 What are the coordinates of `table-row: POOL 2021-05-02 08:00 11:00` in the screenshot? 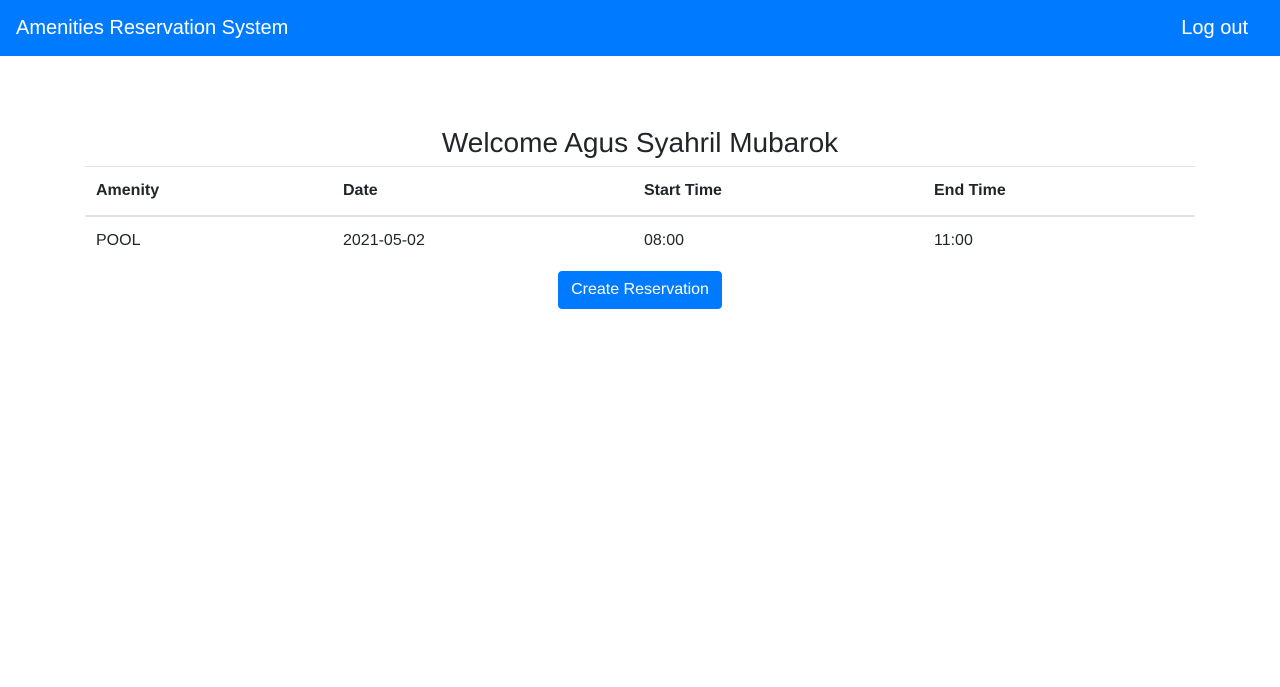 It's located at (640, 240).